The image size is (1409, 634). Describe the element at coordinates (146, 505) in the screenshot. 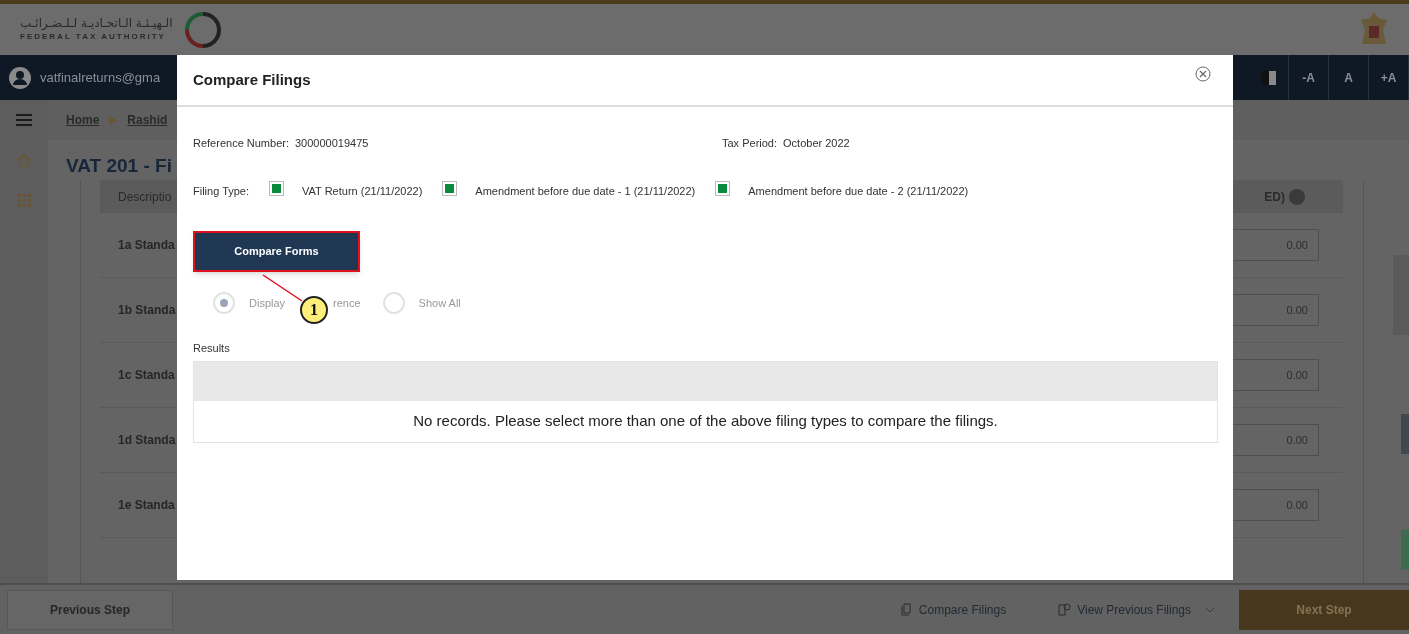

I see `row-label: 1e Standa` at that location.